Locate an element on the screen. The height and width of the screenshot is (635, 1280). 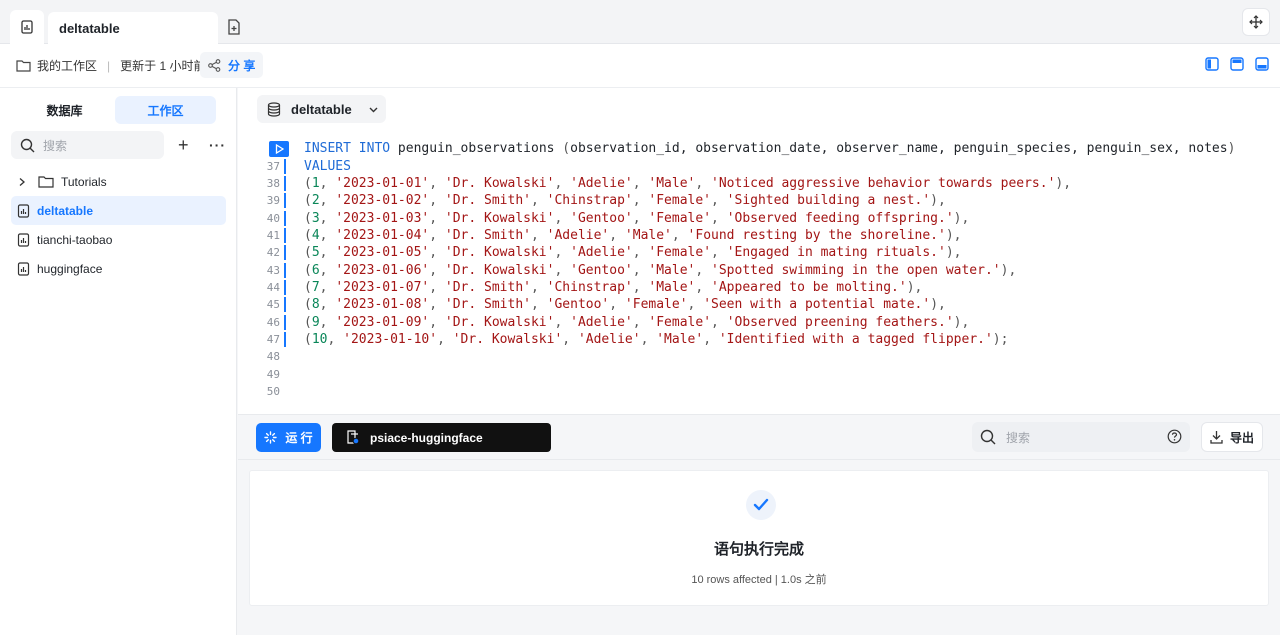
result-search-input: 搜索 is located at coordinates (1081, 437).